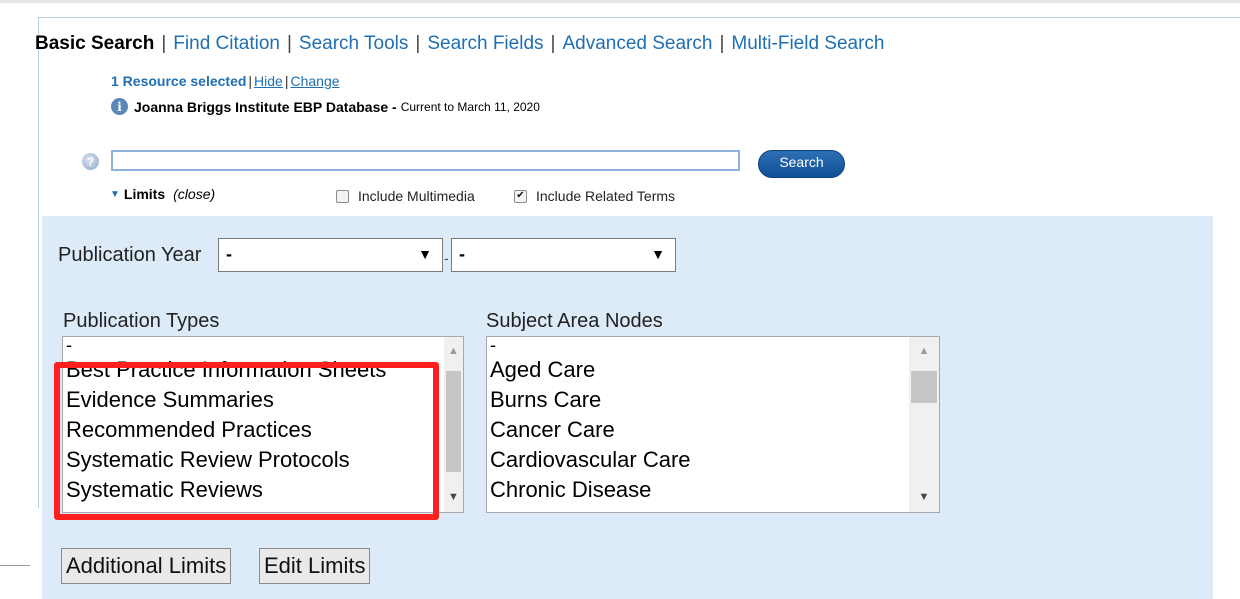 The height and width of the screenshot is (599, 1240). I want to click on hide-link: Hide, so click(268, 81).